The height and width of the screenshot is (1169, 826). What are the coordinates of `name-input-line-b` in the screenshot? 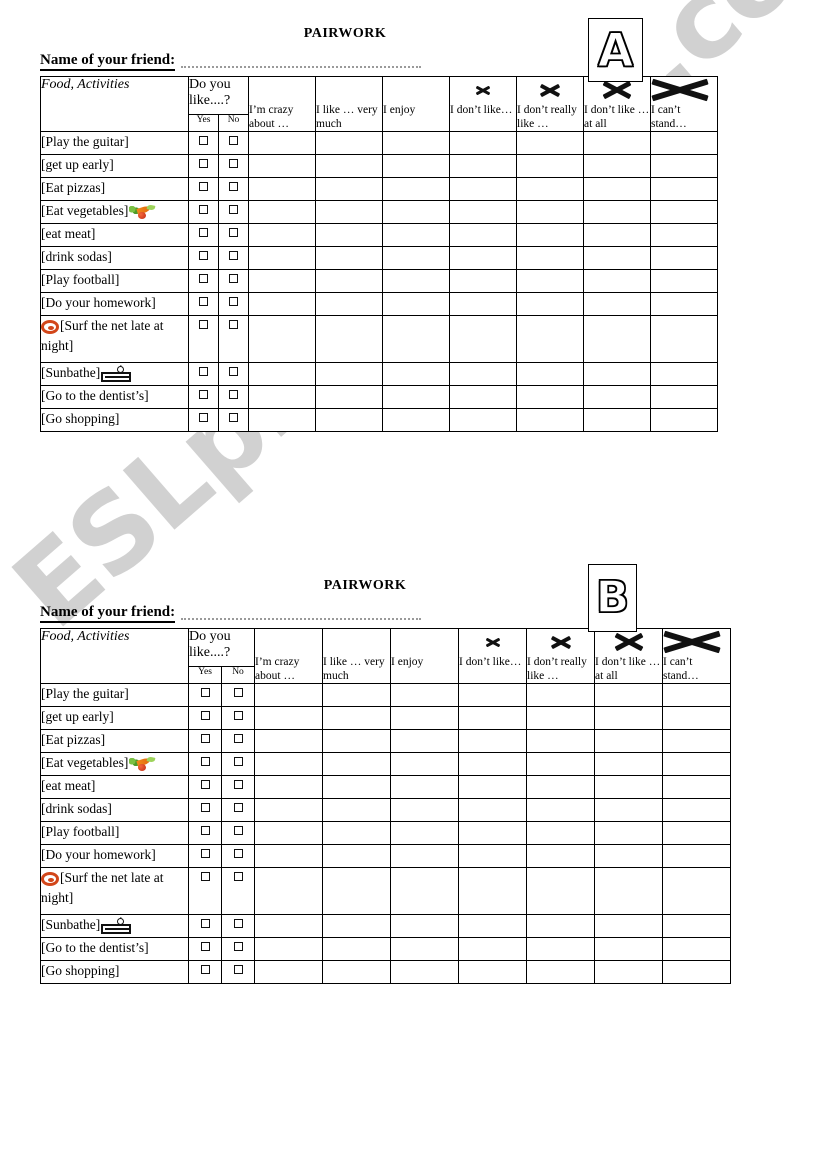 It's located at (301, 618).